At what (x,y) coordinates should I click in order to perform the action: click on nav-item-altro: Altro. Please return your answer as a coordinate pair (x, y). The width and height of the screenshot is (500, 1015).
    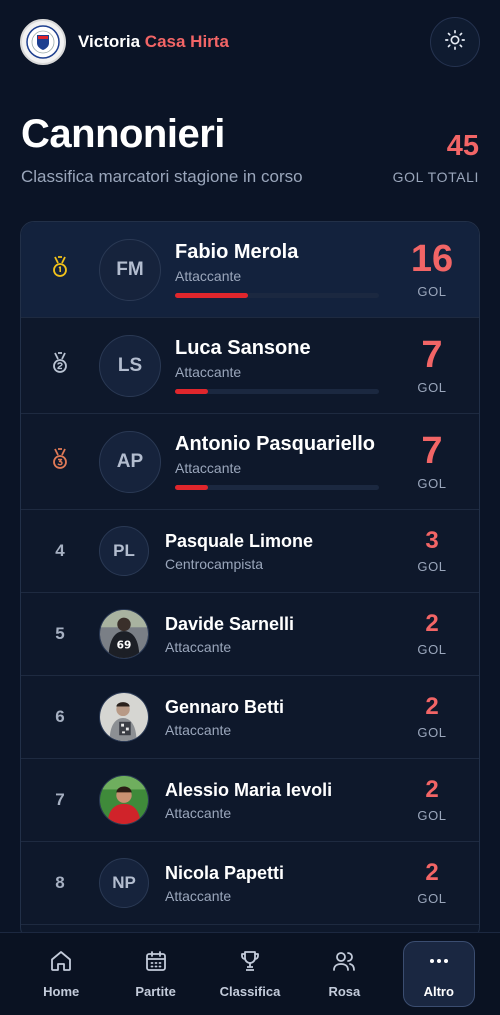
    Looking at the image, I should click on (438, 974).